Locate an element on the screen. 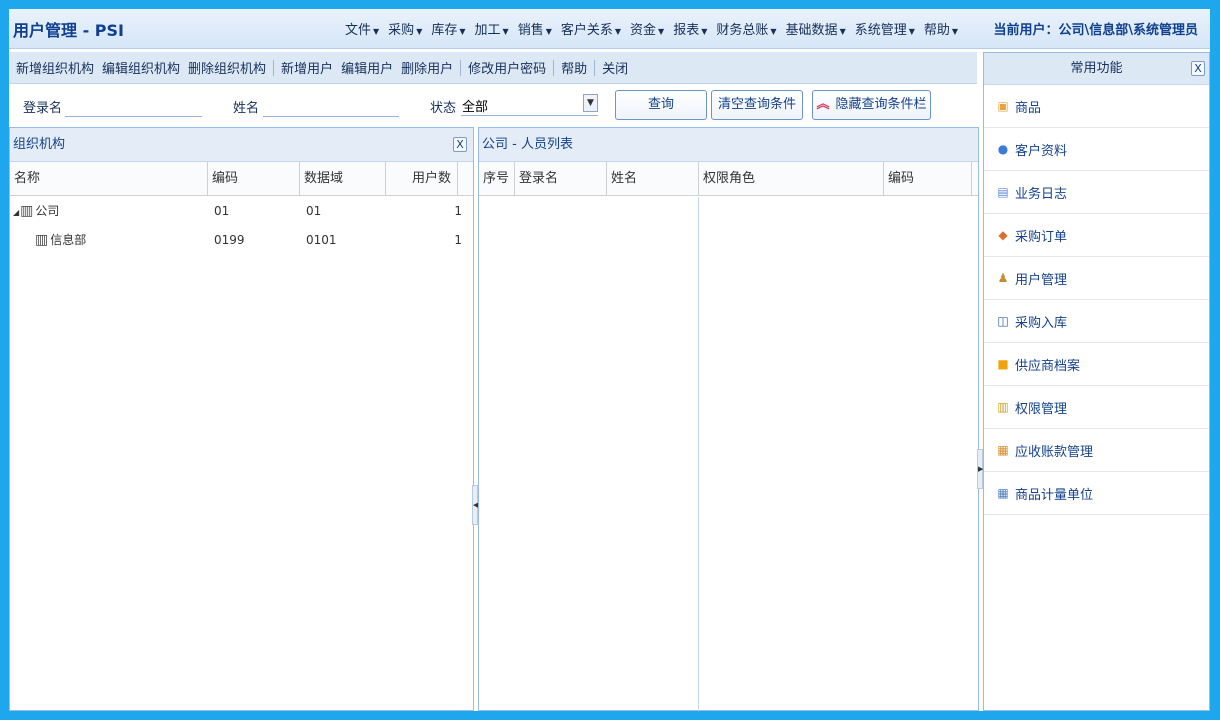  current-user: 当前用户：公司\信息部\系统管理员 is located at coordinates (1096, 30).